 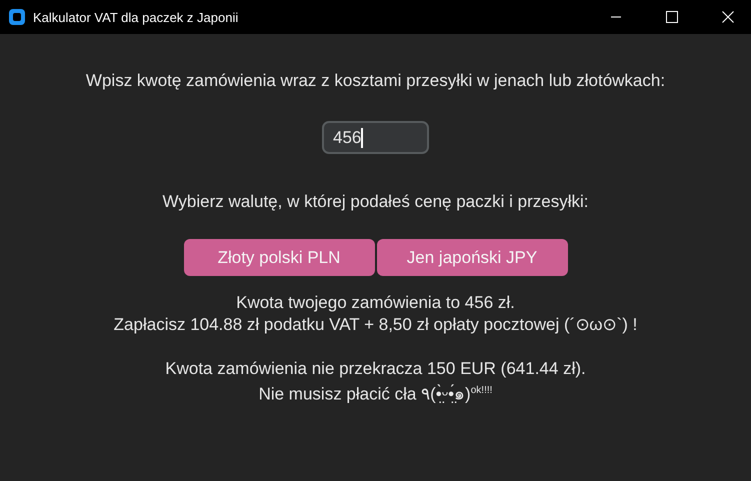 What do you see at coordinates (472, 257) in the screenshot?
I see `currency-button: Jen japoński JPY` at bounding box center [472, 257].